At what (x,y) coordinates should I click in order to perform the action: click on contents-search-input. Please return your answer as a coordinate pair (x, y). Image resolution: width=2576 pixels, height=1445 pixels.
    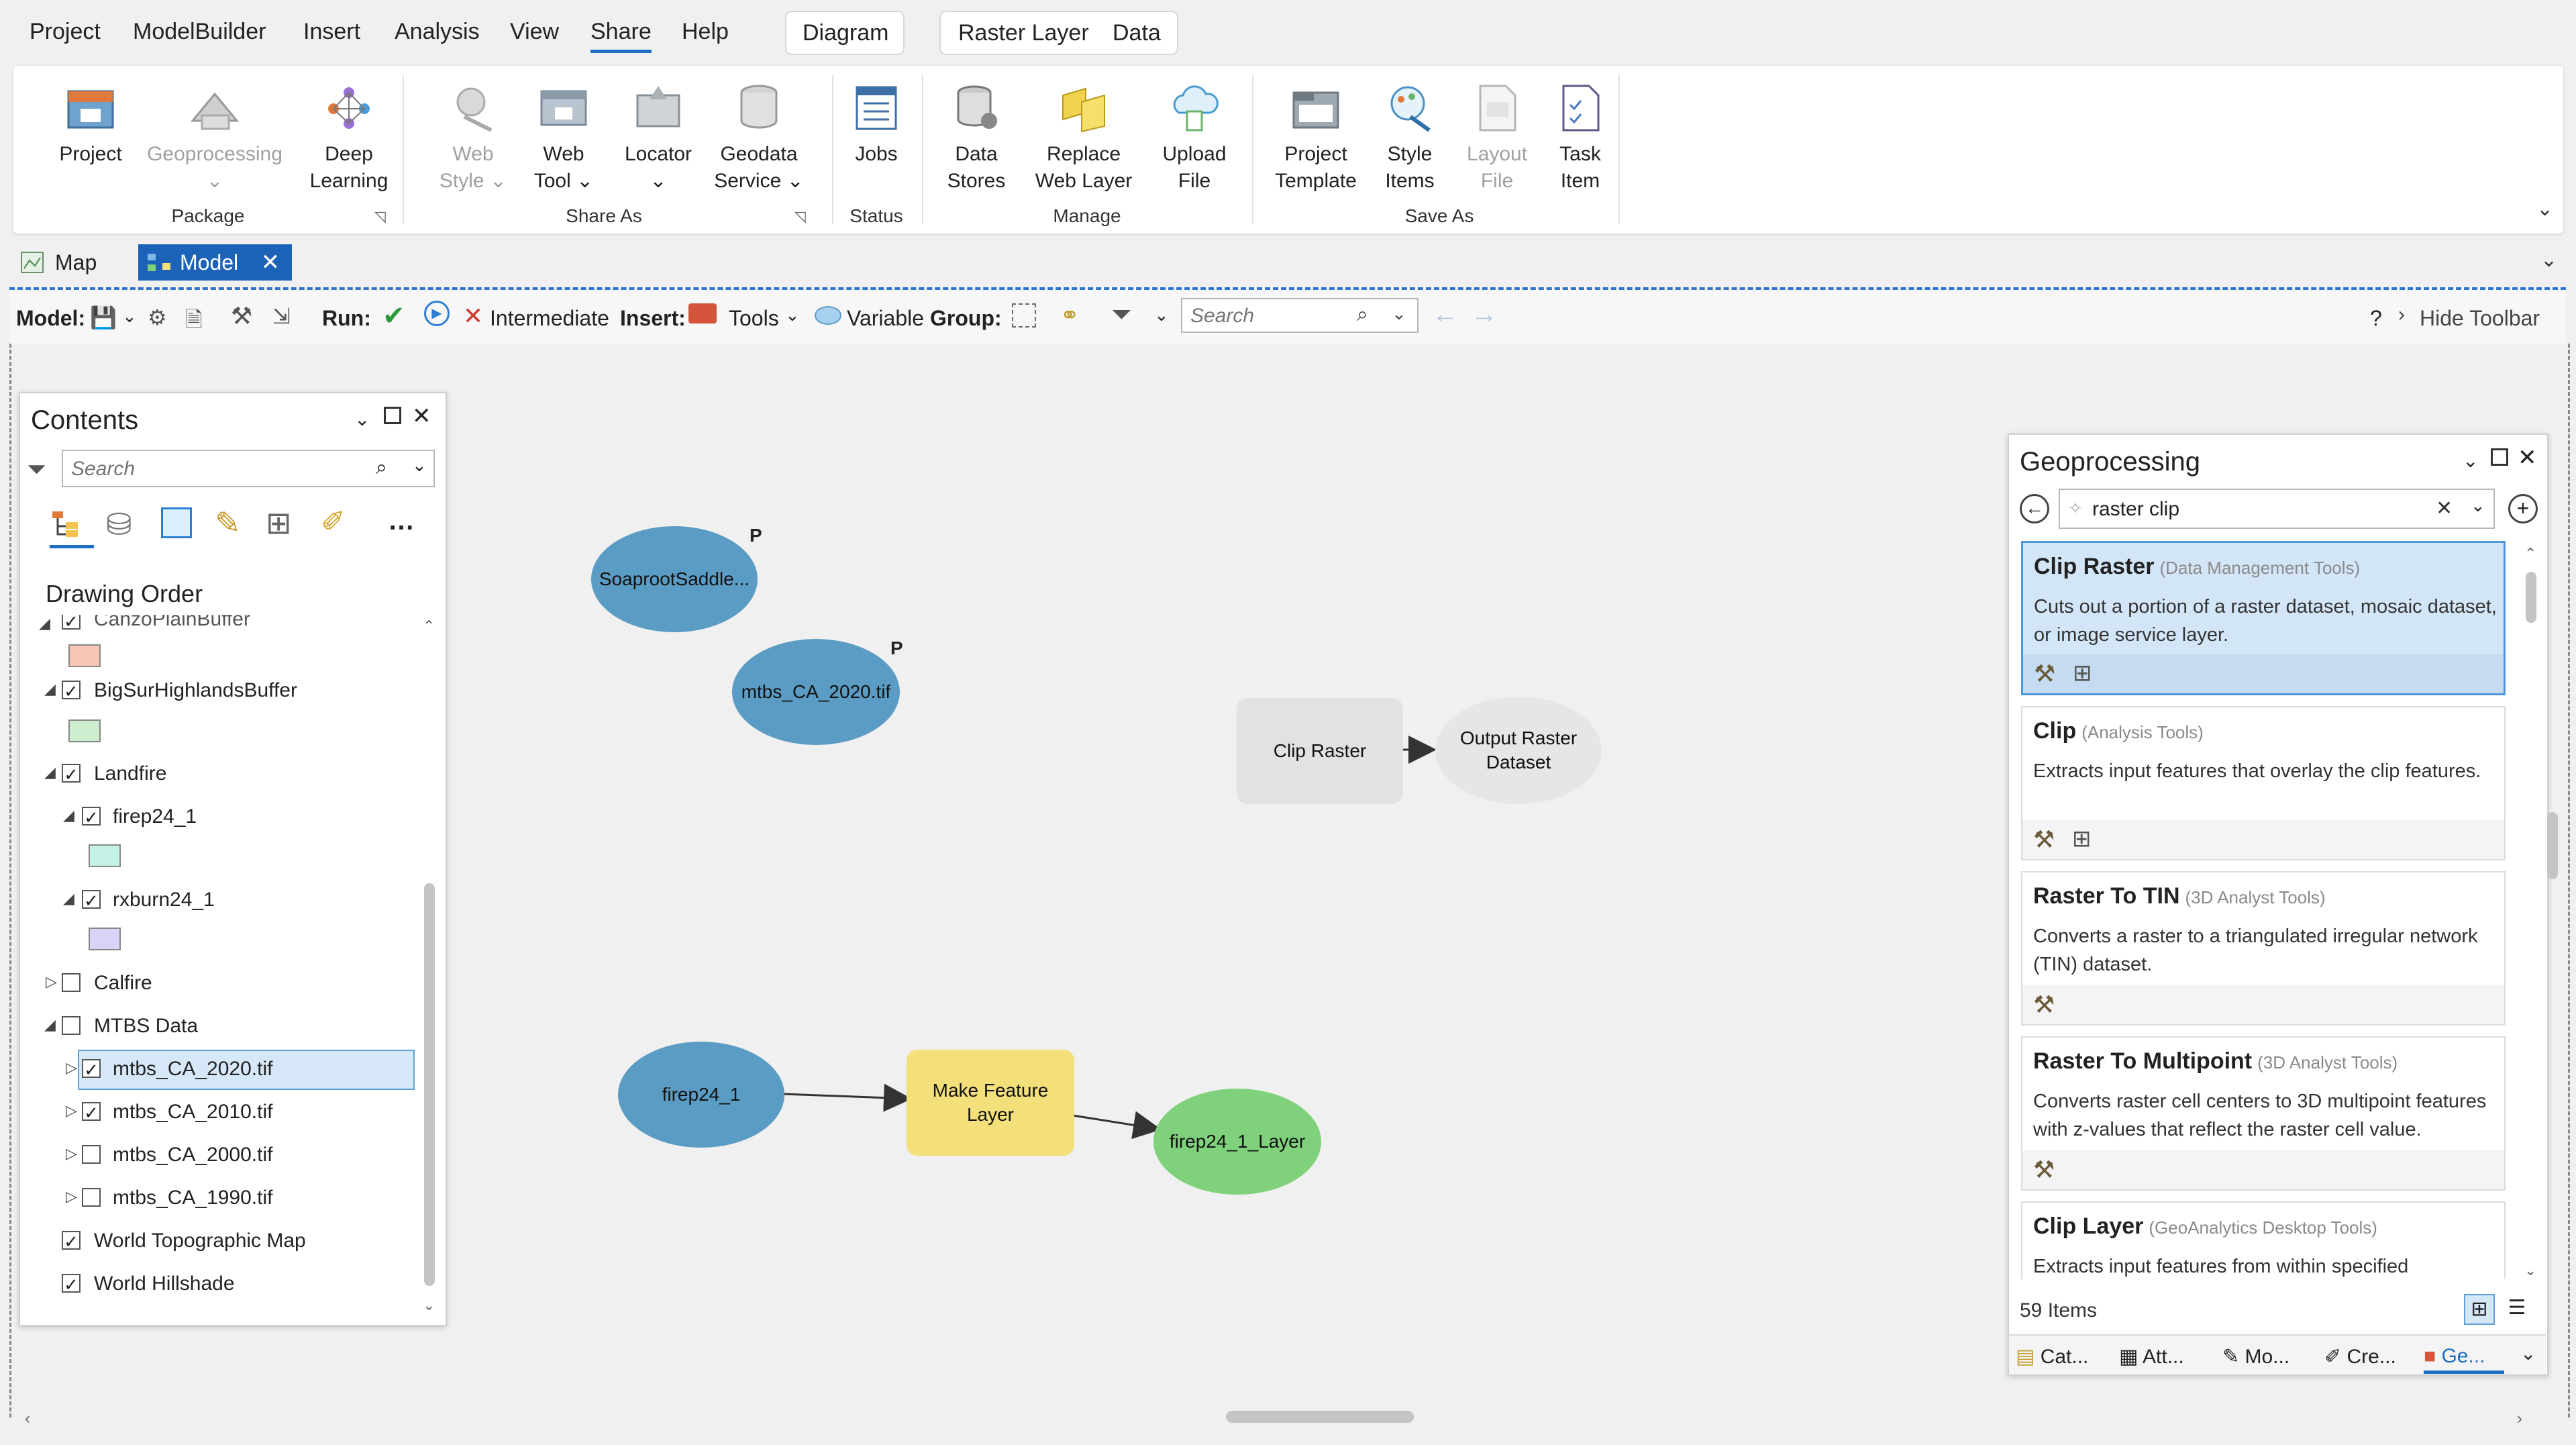
    Looking at the image, I should click on (219, 469).